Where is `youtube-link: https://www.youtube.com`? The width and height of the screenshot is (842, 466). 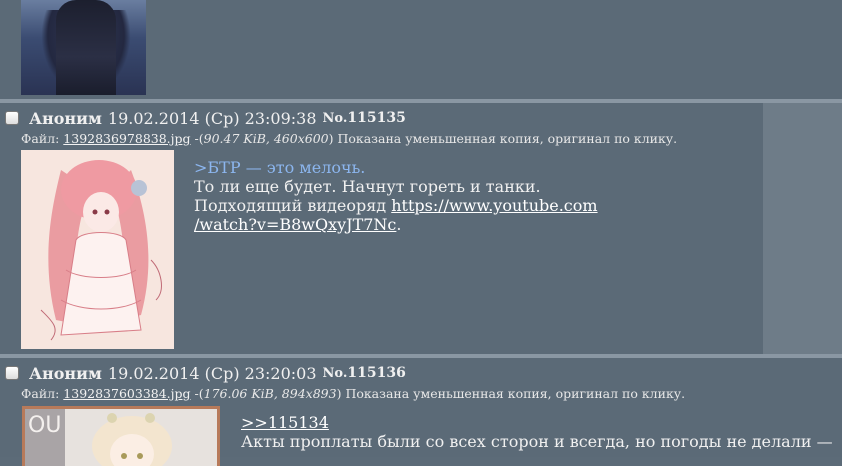 youtube-link: https://www.youtube.com is located at coordinates (494, 205).